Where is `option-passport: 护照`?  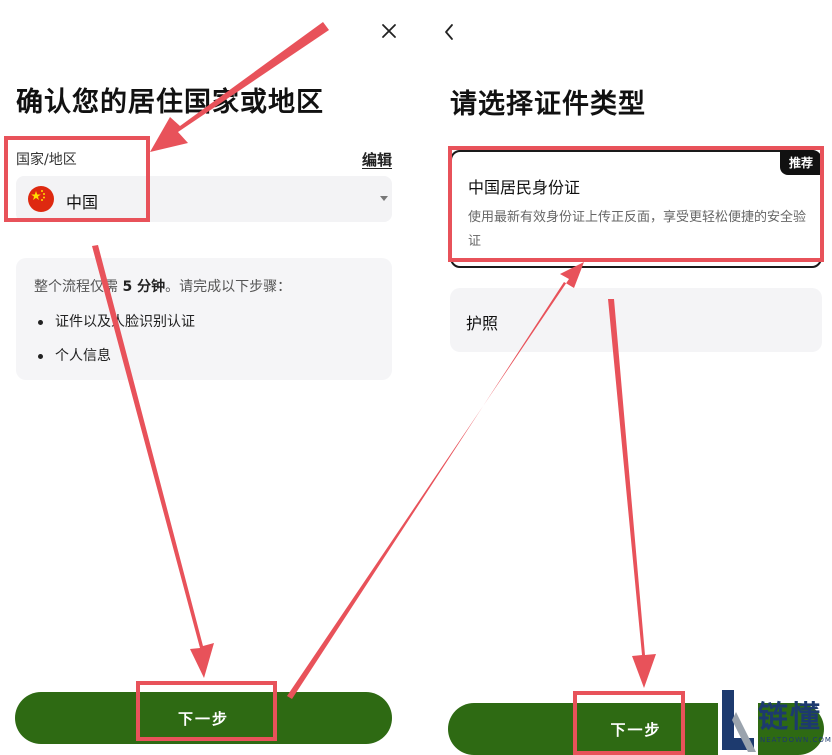 option-passport: 护照 is located at coordinates (636, 320).